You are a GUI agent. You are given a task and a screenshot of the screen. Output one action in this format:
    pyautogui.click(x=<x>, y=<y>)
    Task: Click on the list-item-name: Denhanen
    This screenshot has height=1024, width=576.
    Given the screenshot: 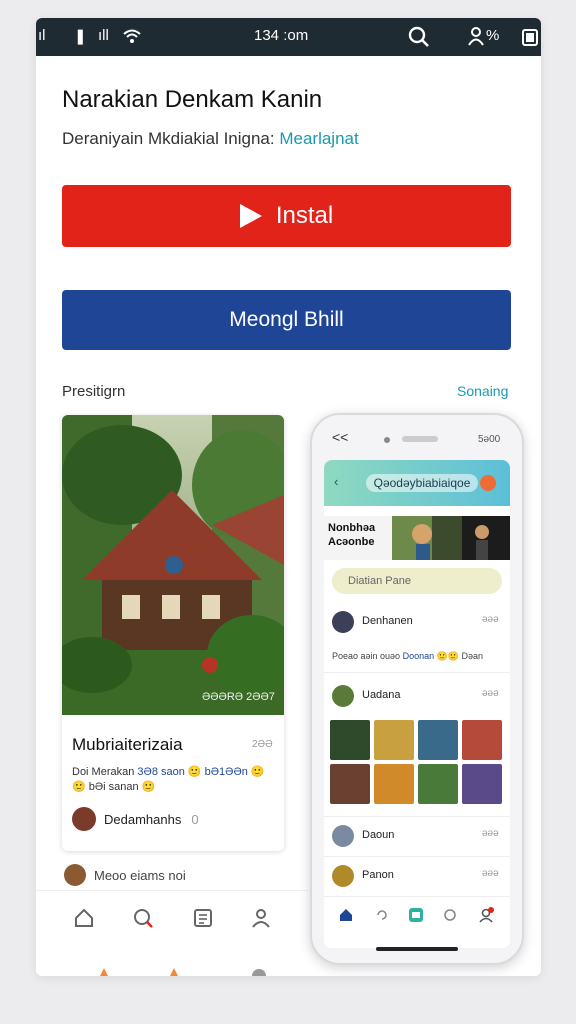 What is the action you would take?
    pyautogui.click(x=387, y=621)
    